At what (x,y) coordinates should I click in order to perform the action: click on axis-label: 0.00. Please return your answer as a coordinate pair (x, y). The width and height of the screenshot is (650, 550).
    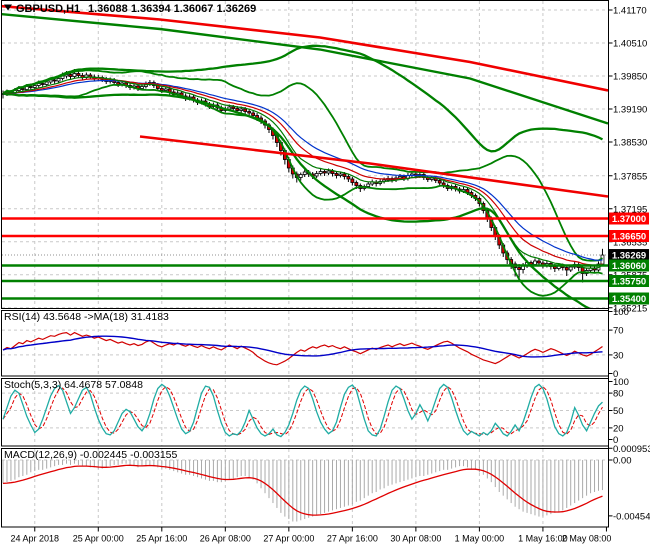
    Looking at the image, I should click on (622, 461).